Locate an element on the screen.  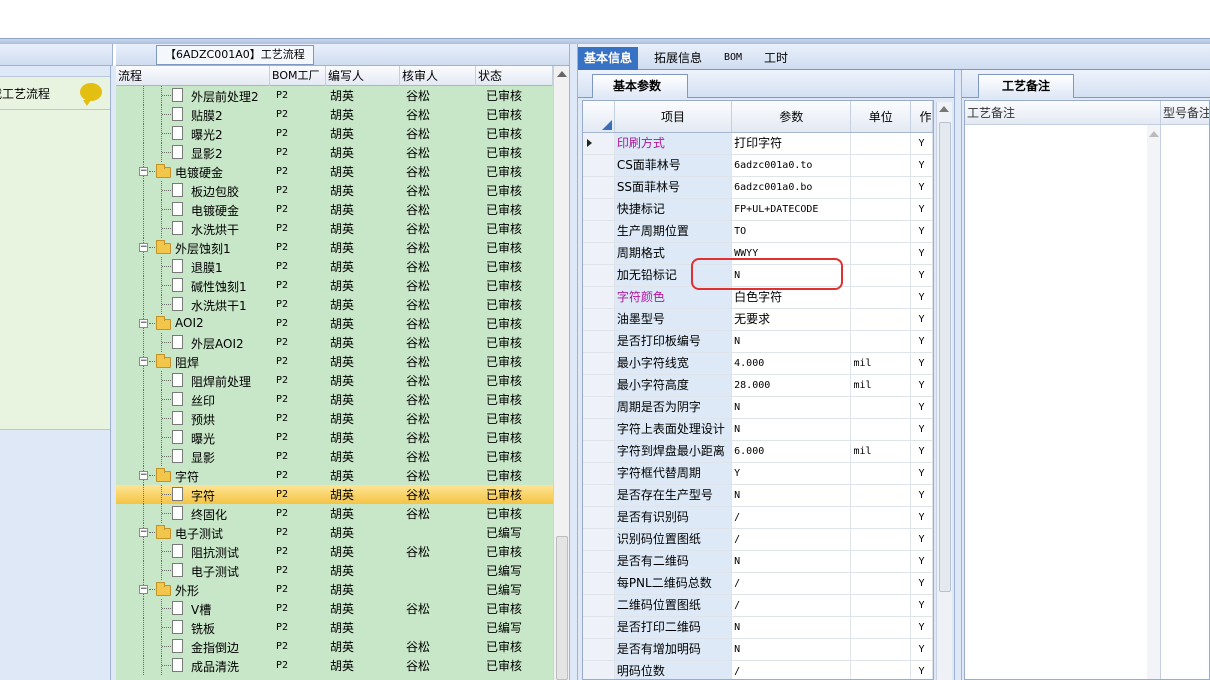
param-value: 6.000 is located at coordinates (792, 451).